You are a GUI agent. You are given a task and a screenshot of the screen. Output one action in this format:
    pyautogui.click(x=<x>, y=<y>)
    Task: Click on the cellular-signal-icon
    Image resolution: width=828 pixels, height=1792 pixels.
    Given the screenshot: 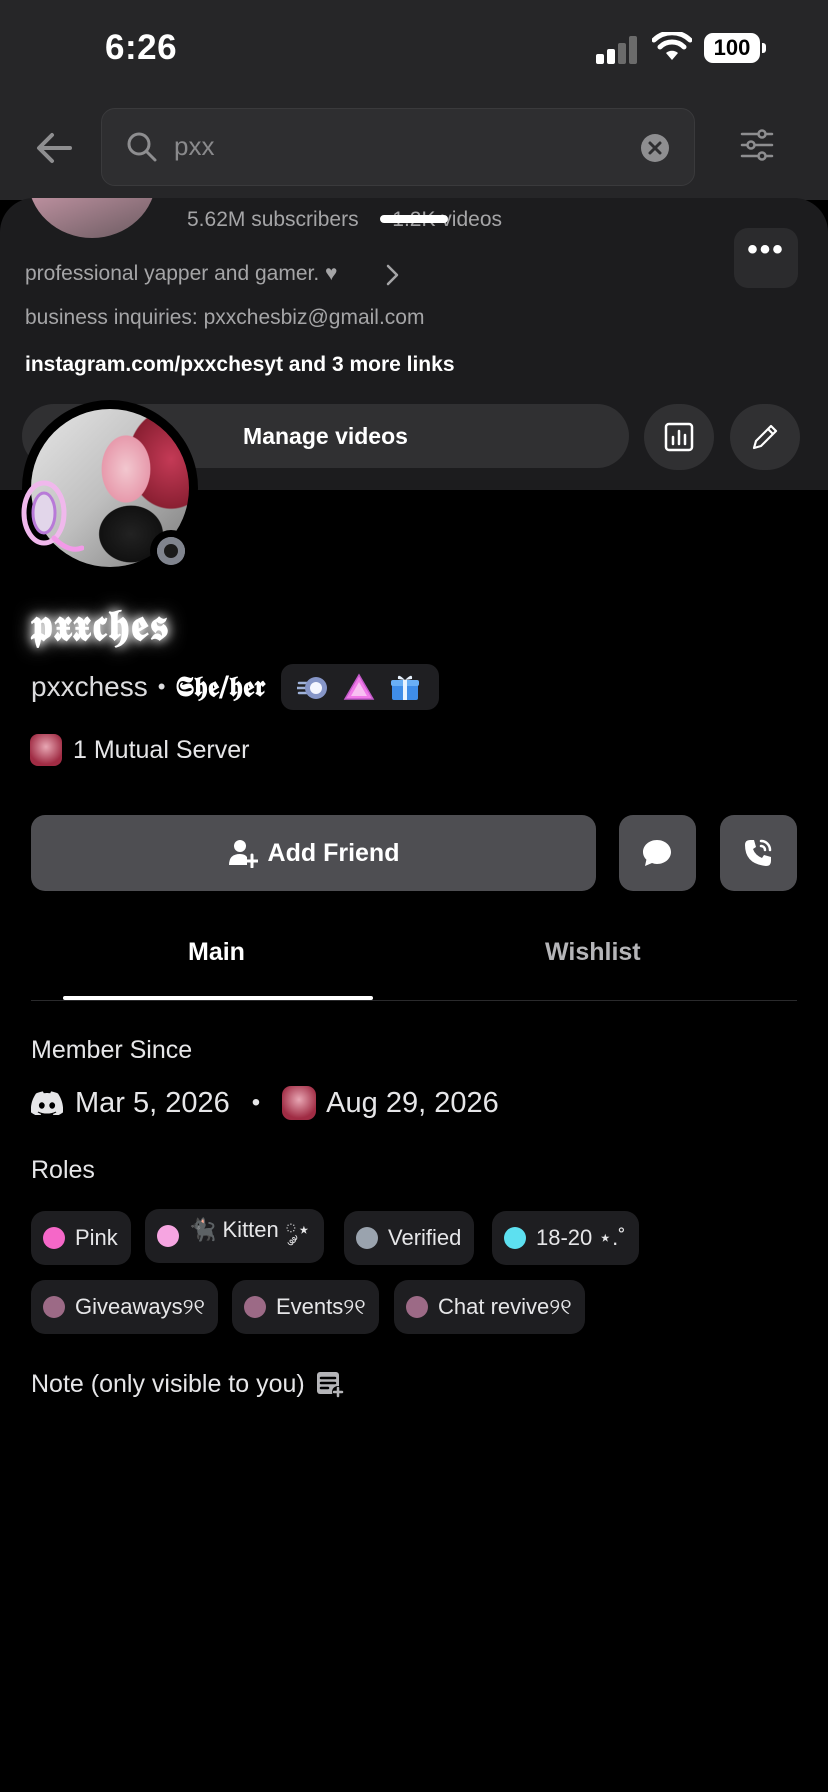 What is the action you would take?
    pyautogui.click(x=618, y=50)
    